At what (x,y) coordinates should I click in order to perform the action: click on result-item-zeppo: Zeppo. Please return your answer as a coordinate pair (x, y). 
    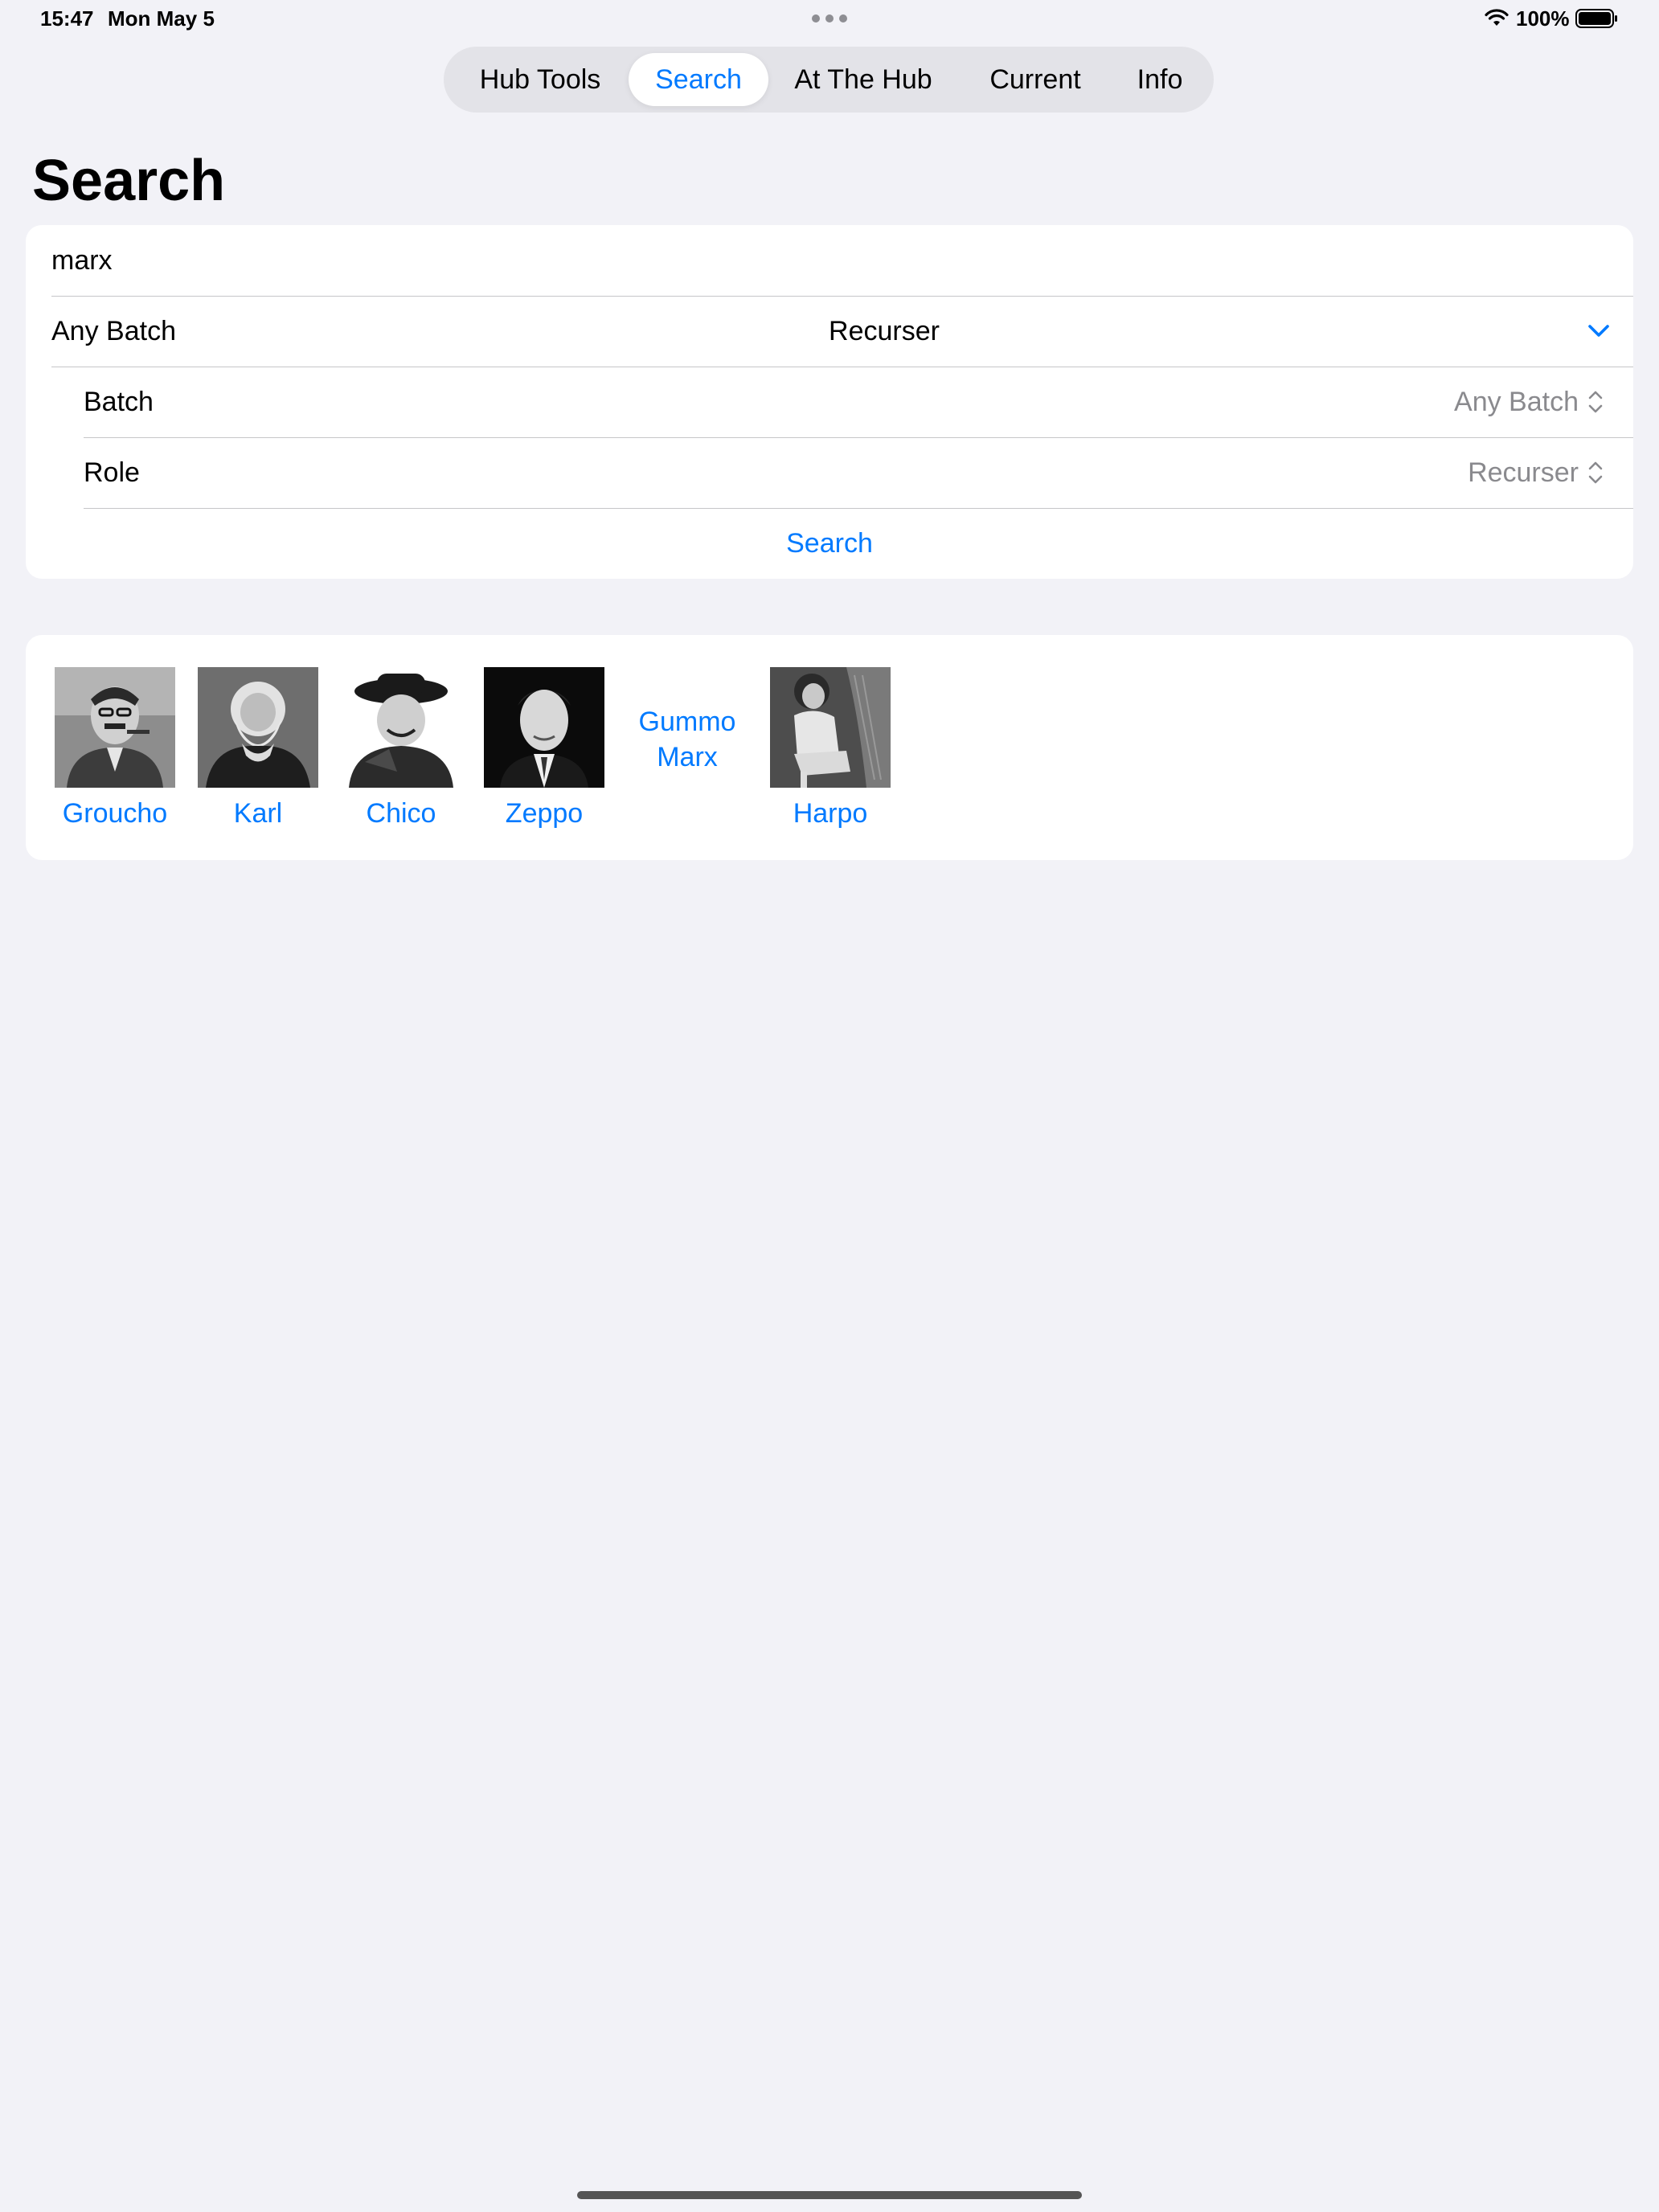
    Looking at the image, I should click on (544, 751).